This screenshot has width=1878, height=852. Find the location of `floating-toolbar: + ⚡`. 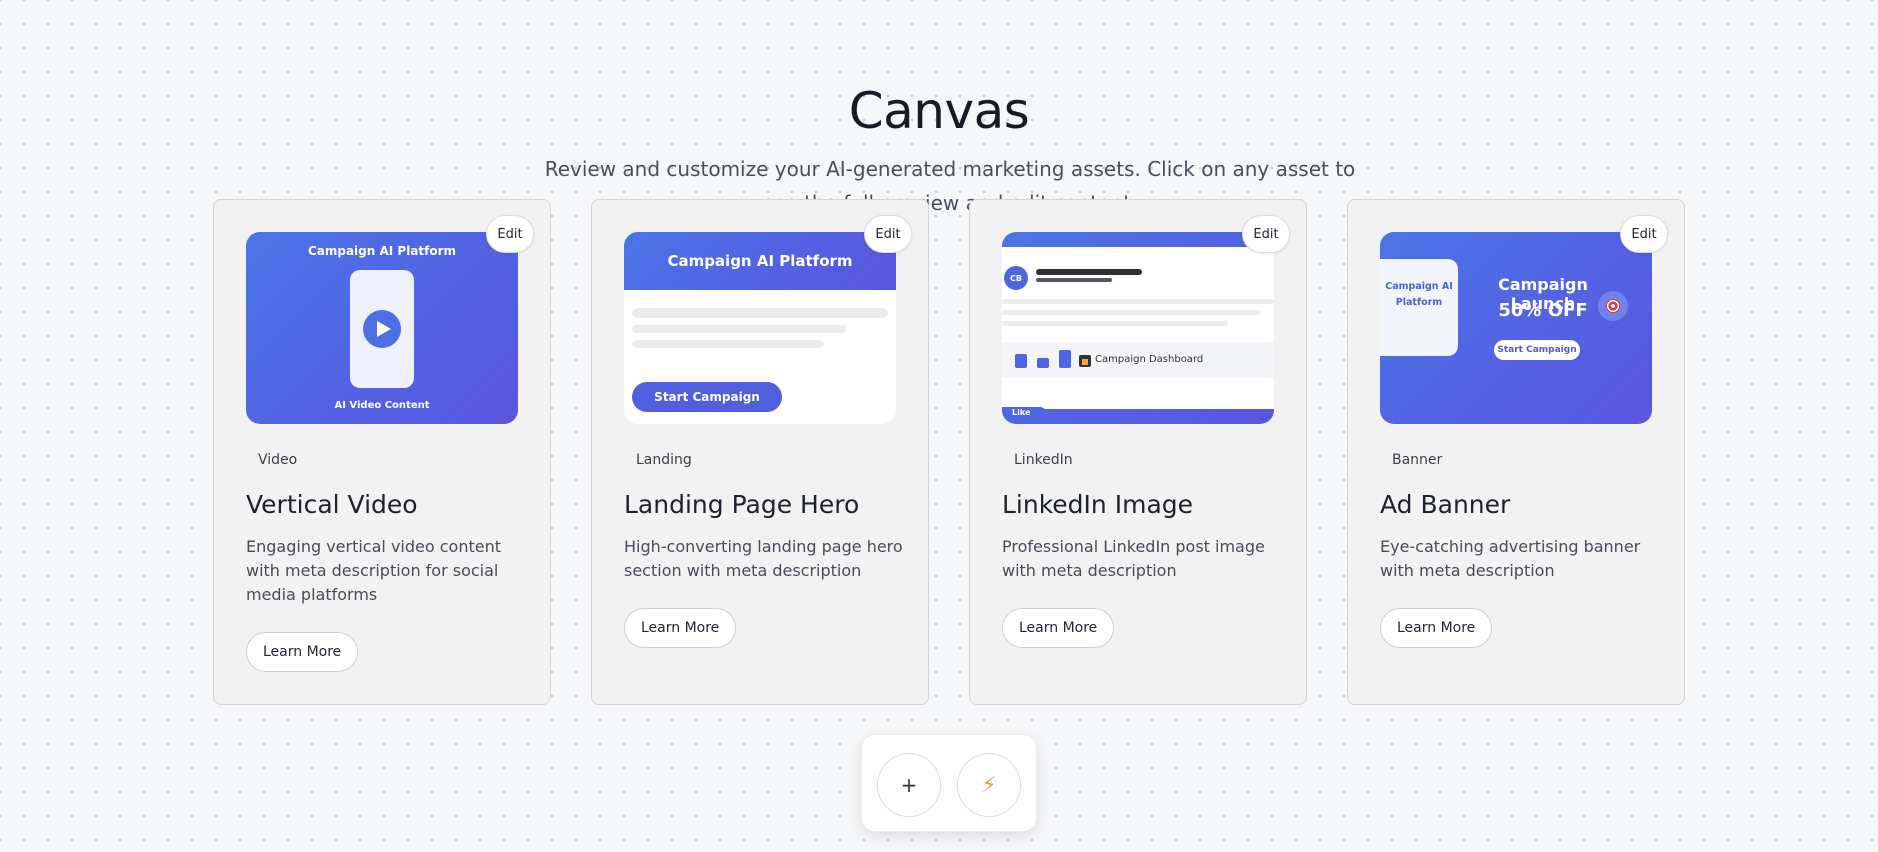

floating-toolbar: + ⚡ is located at coordinates (949, 783).